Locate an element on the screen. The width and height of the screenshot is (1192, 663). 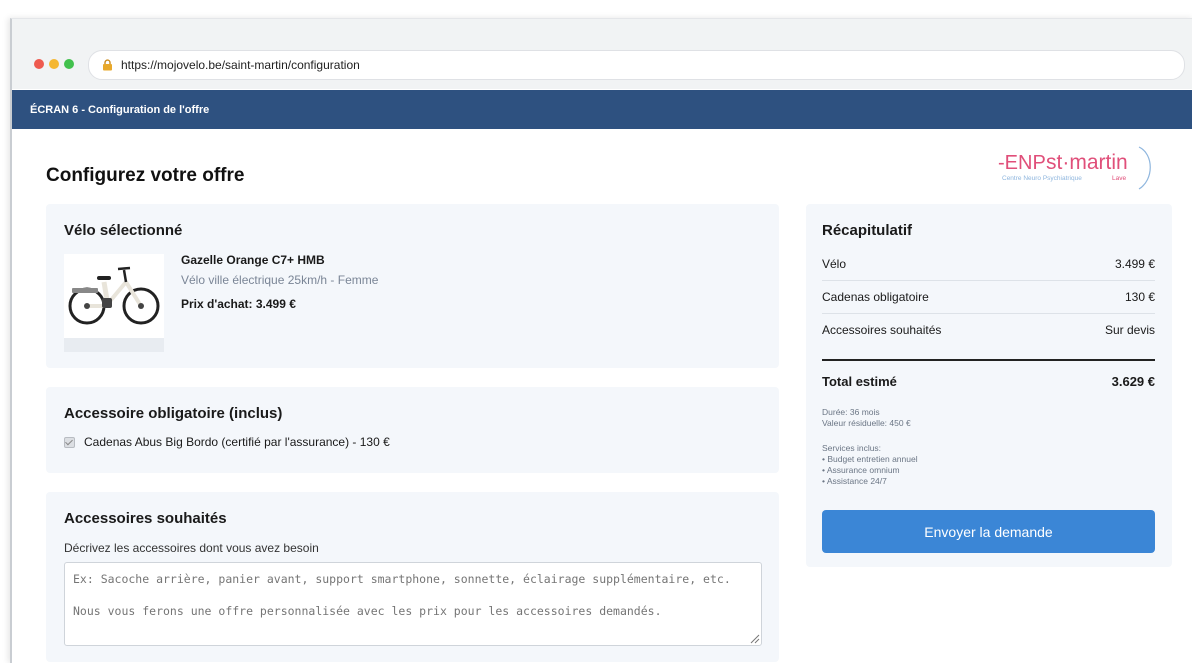
summary-row-label: Cadenas obligatoire is located at coordinates (875, 297).